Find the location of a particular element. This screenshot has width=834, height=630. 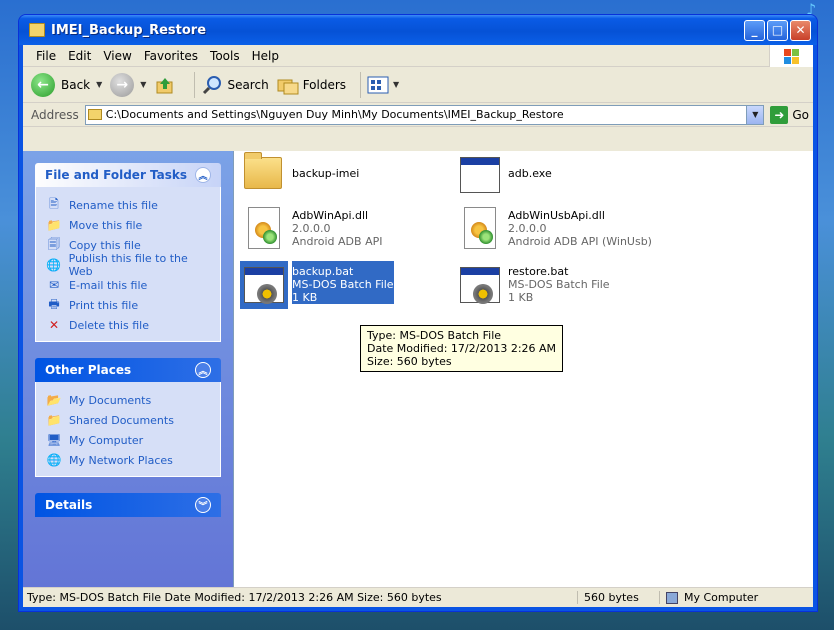

computer-icon: 🖥 is located at coordinates (54, 440).